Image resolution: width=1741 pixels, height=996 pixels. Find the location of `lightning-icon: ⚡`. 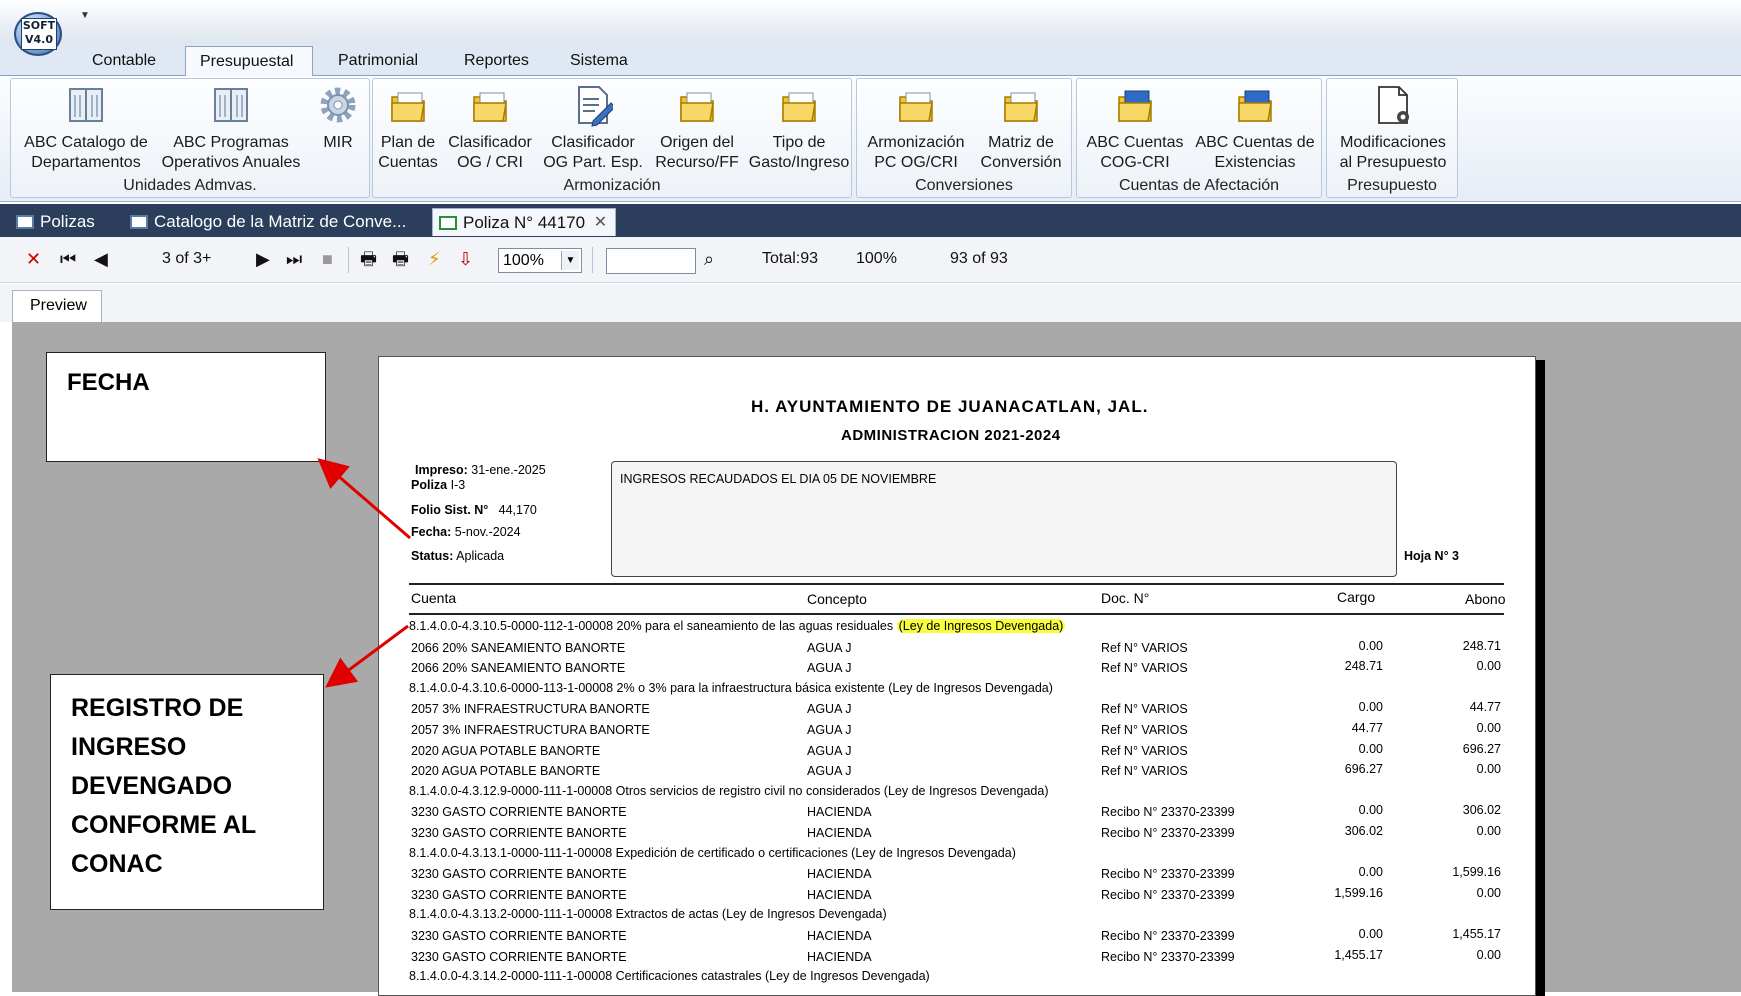

lightning-icon: ⚡ is located at coordinates (434, 259).